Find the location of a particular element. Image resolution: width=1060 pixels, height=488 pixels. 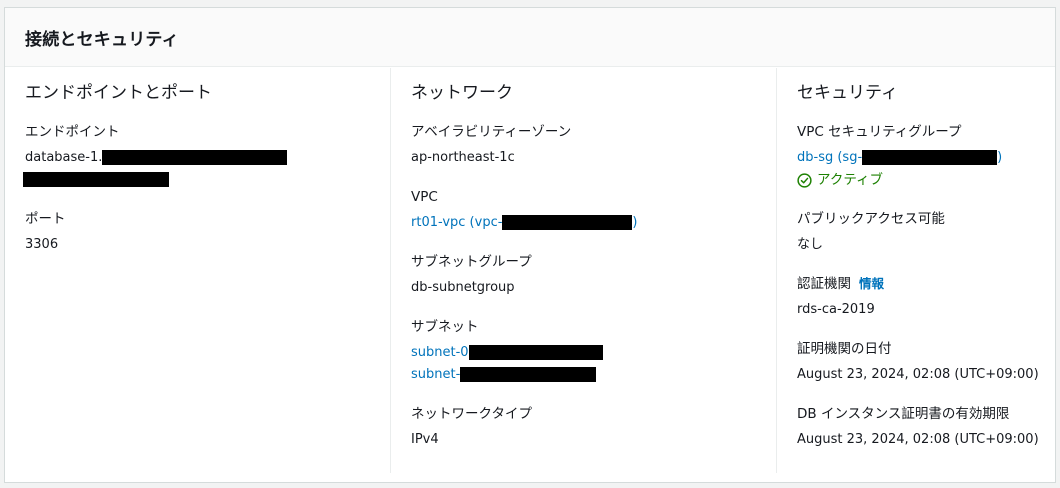

panel-title: 接続とセキュリティ is located at coordinates (102, 39).